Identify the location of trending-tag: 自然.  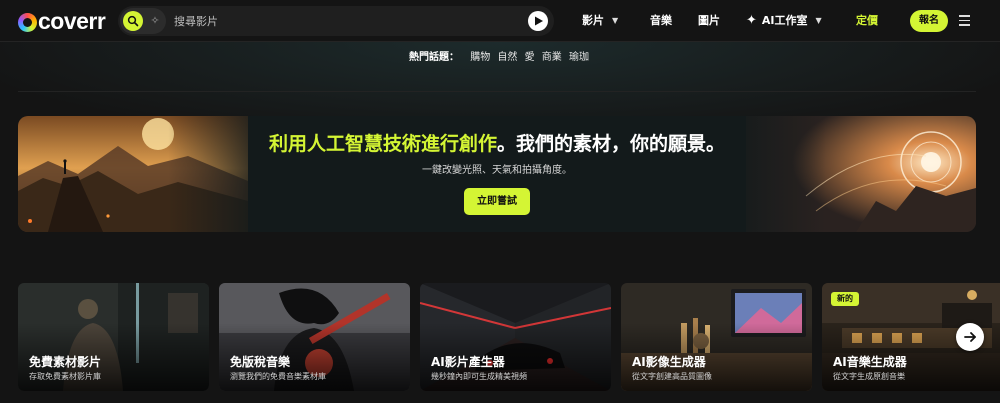
(507, 57).